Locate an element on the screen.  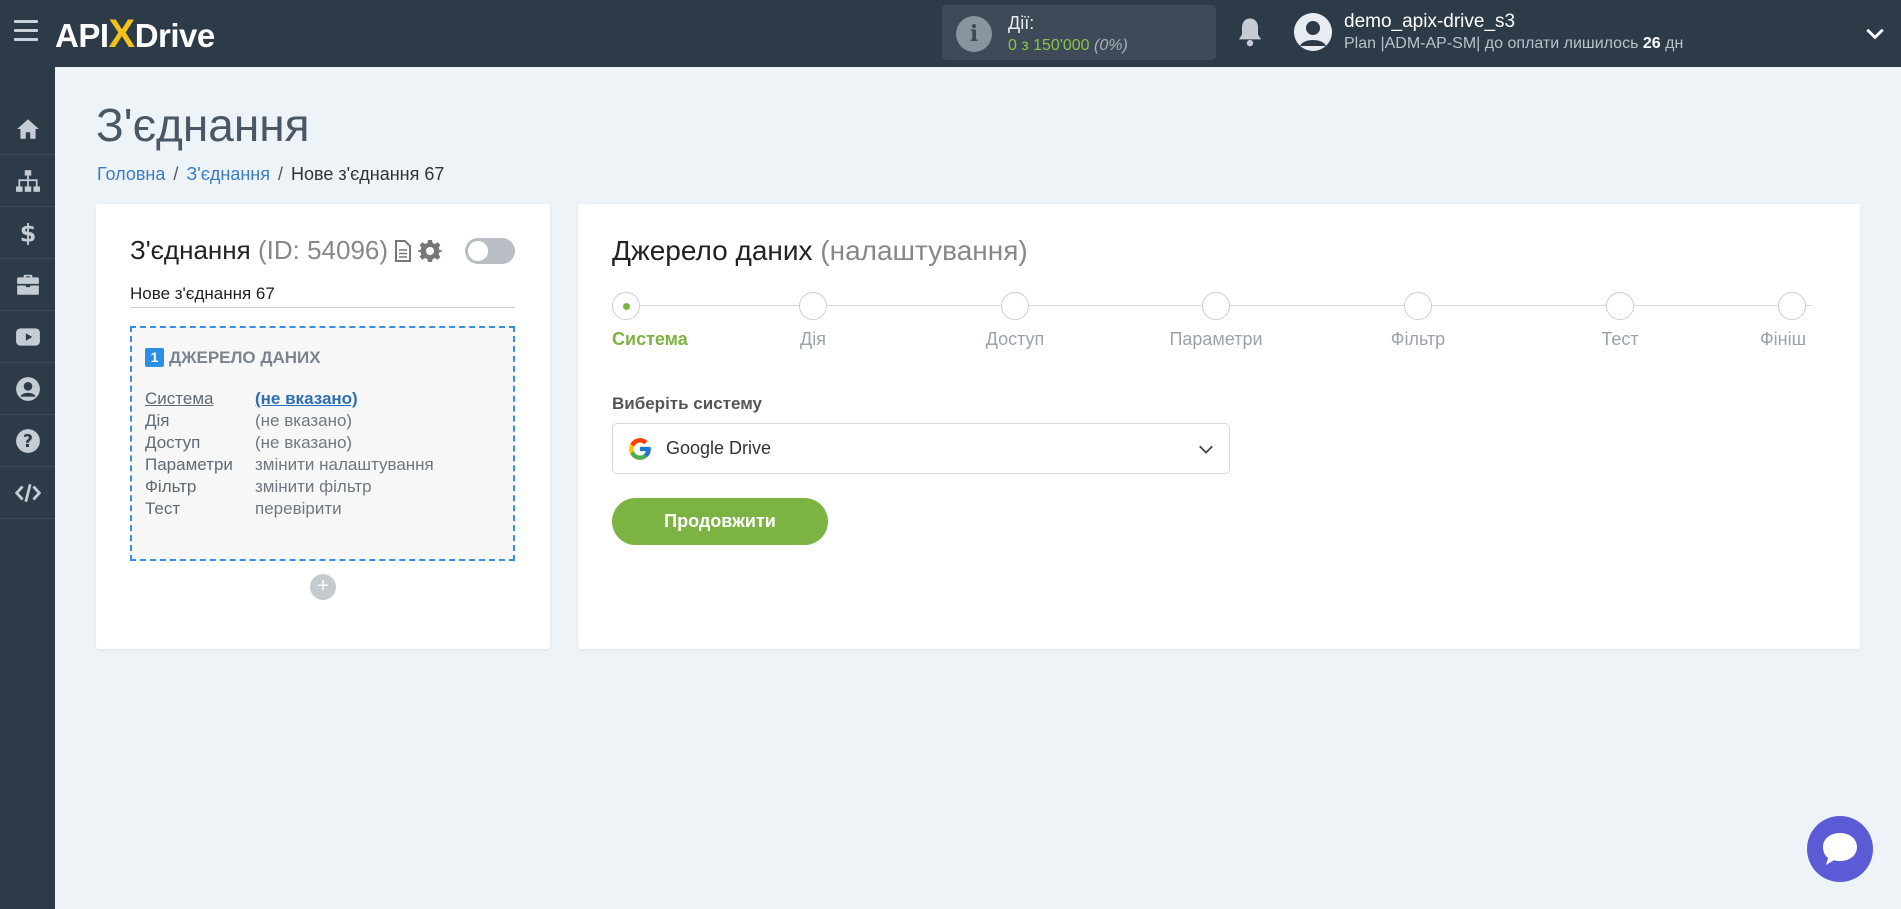
step-finish: Фініш is located at coordinates (1783, 321).